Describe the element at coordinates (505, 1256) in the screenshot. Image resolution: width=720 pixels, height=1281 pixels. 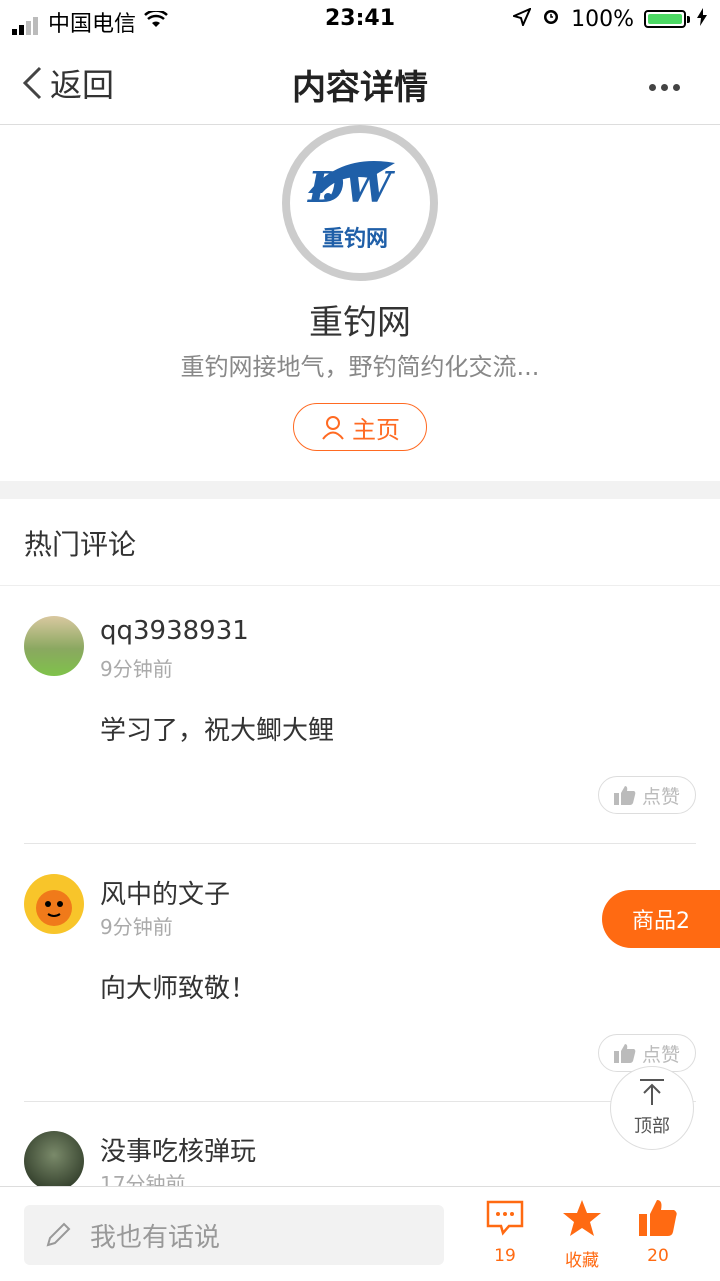
I see `comment-count: 19` at that location.